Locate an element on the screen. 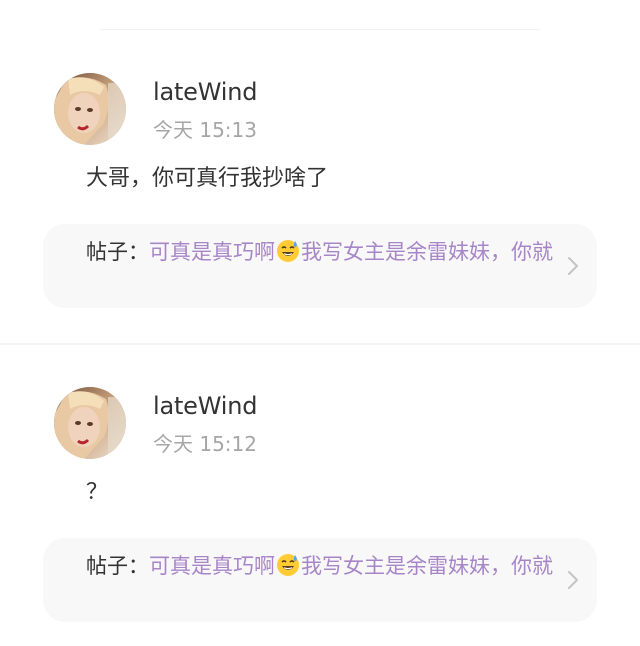 Image resolution: width=640 pixels, height=646 pixels. timestamp: 今天 15:12 is located at coordinates (205, 444).